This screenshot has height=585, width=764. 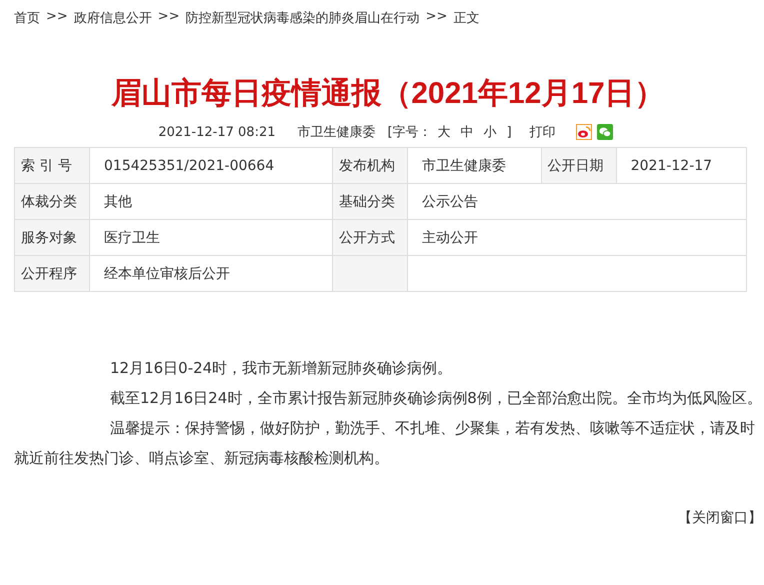 I want to click on field-label: 体裁分类, so click(x=52, y=202).